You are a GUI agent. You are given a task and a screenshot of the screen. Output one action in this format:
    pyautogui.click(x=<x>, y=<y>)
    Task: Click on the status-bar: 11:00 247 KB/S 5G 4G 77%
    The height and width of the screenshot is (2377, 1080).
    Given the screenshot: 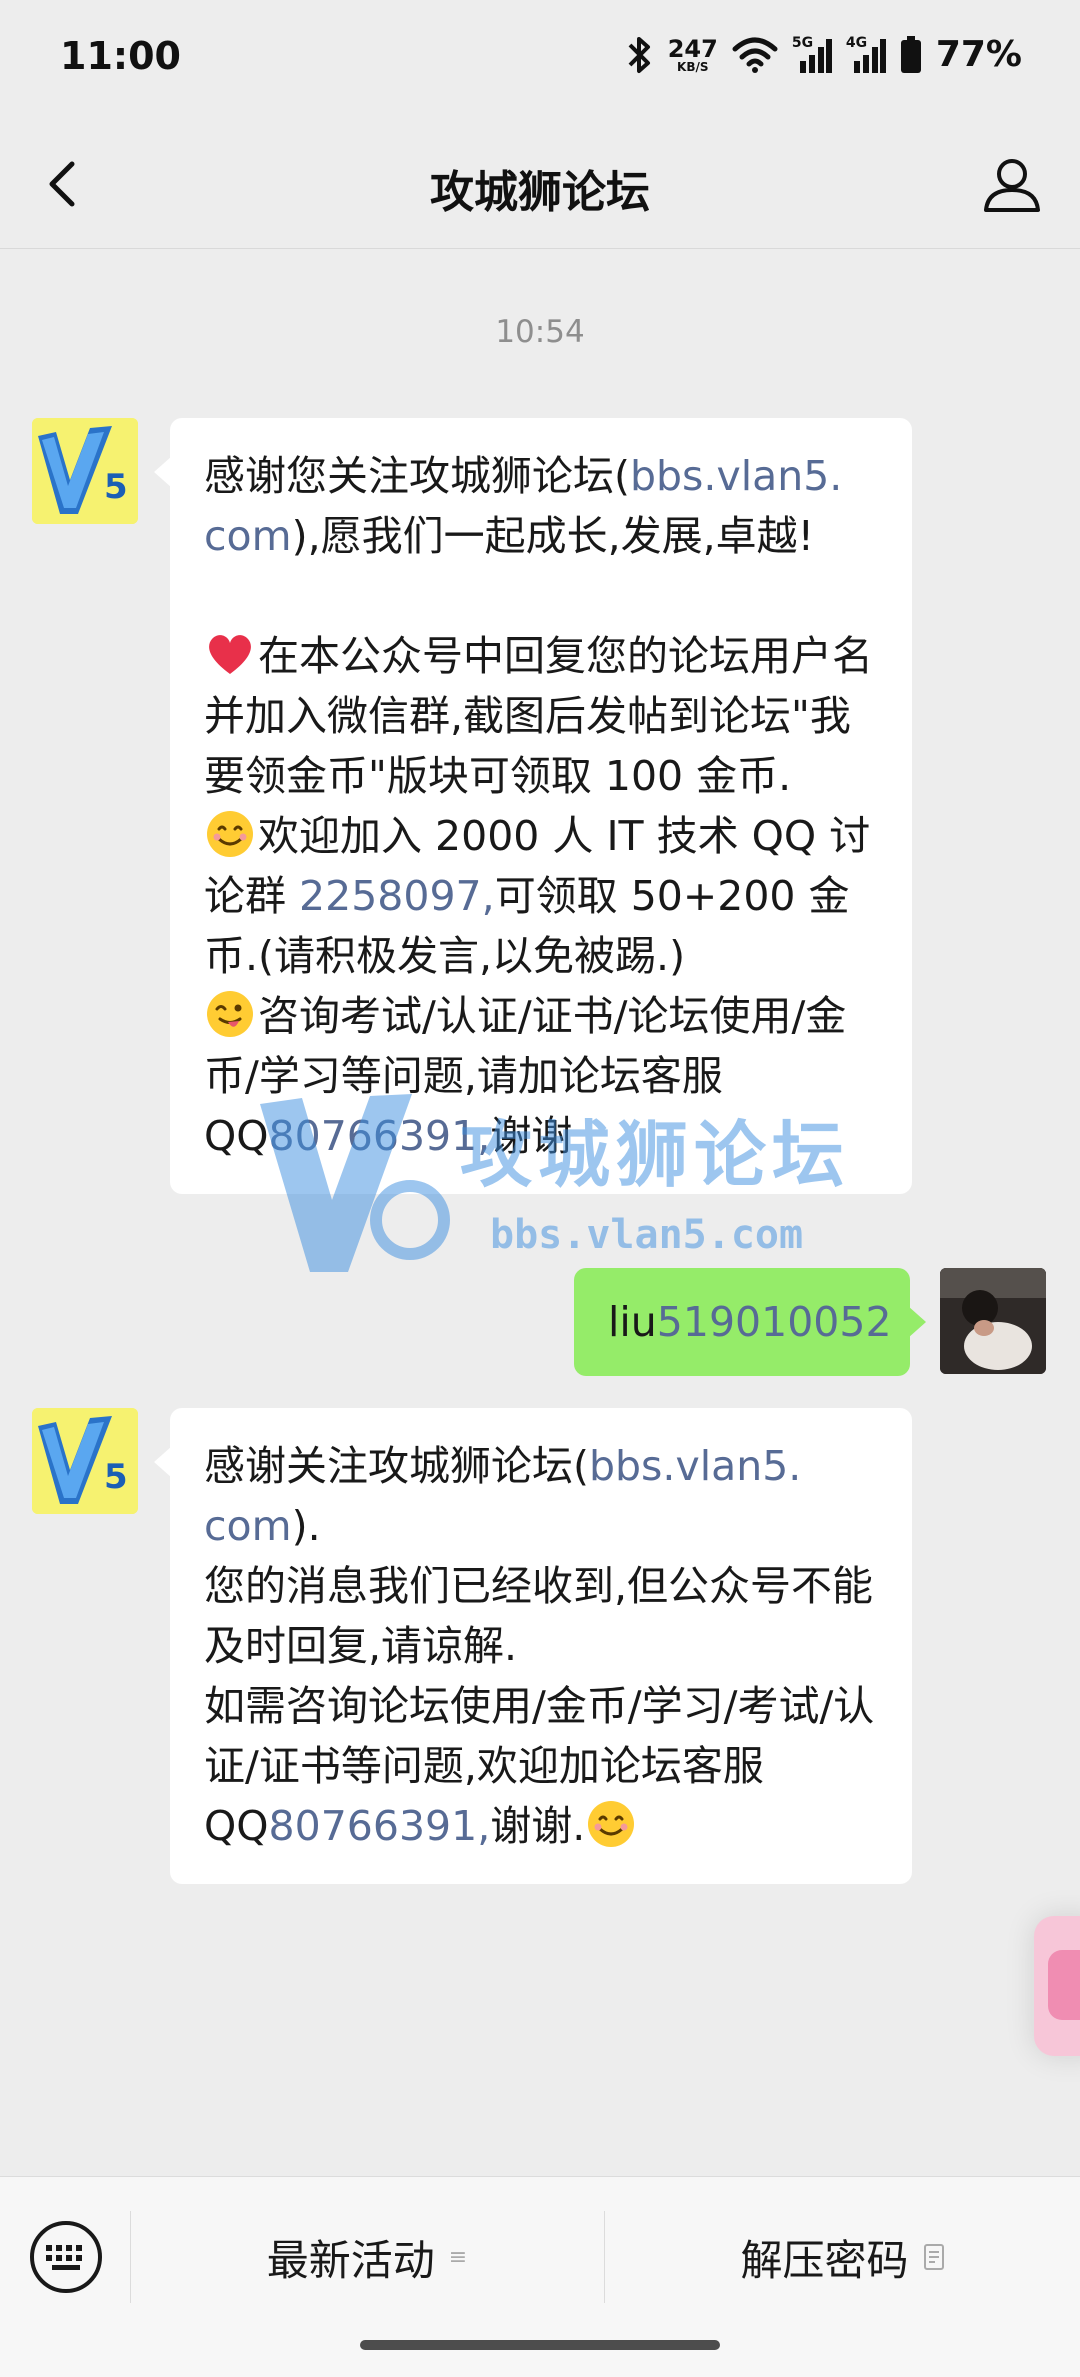 What is the action you would take?
    pyautogui.click(x=540, y=60)
    